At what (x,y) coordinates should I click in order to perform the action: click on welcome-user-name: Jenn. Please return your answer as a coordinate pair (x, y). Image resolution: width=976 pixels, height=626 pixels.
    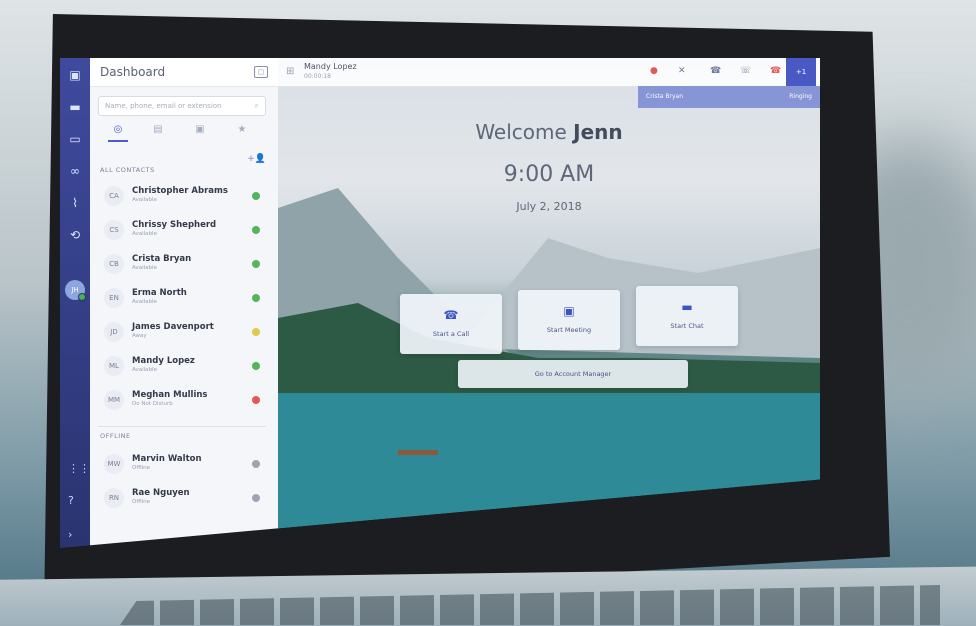
    Looking at the image, I should click on (598, 132).